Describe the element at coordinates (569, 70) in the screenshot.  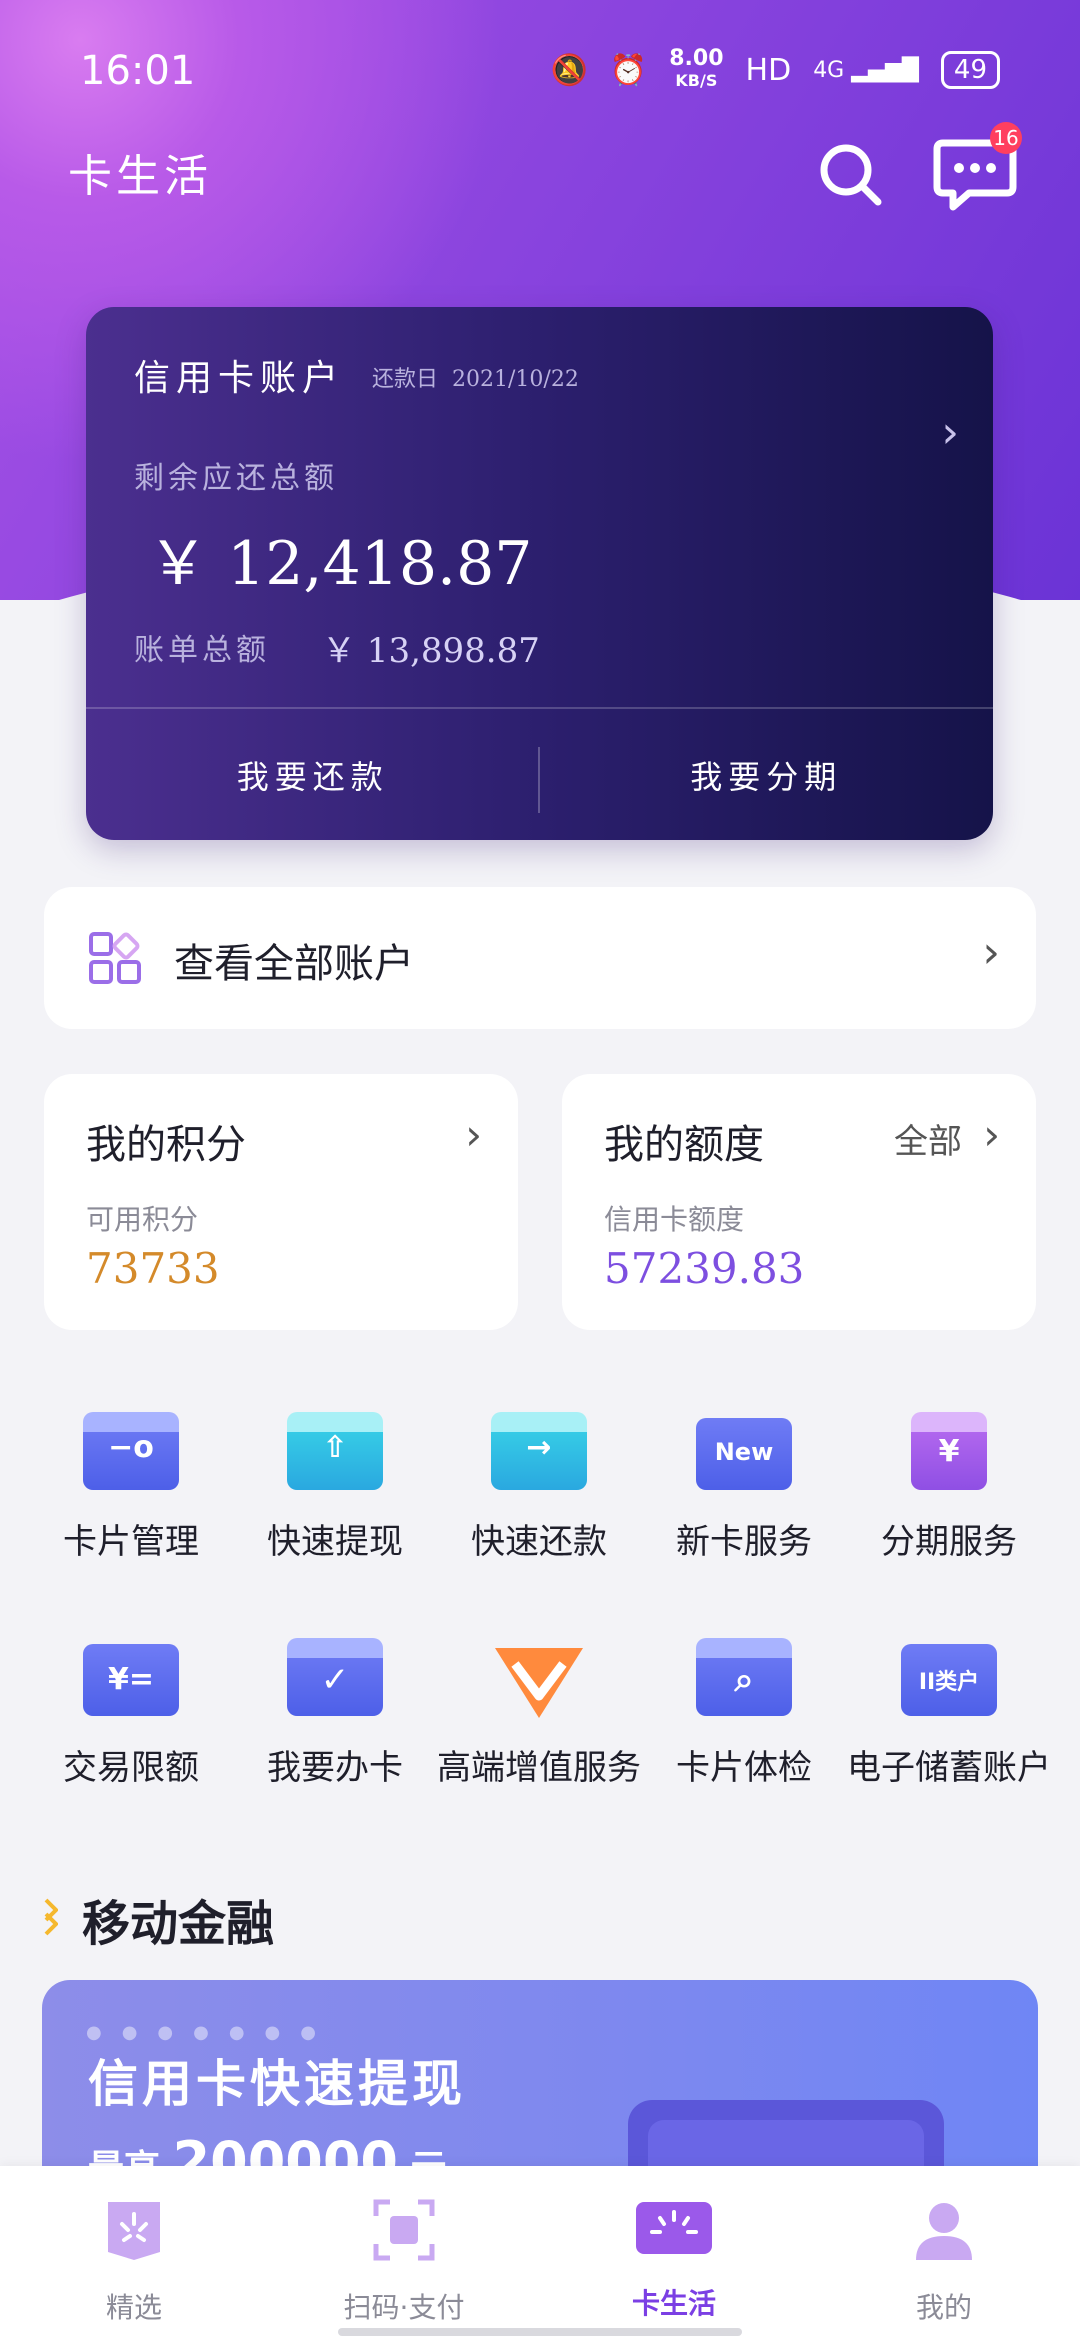
I see `mute-icon: 🔕` at that location.